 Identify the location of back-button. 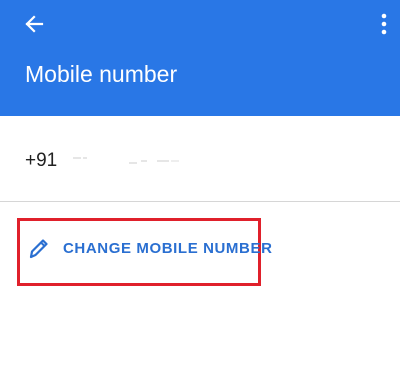
(34, 24).